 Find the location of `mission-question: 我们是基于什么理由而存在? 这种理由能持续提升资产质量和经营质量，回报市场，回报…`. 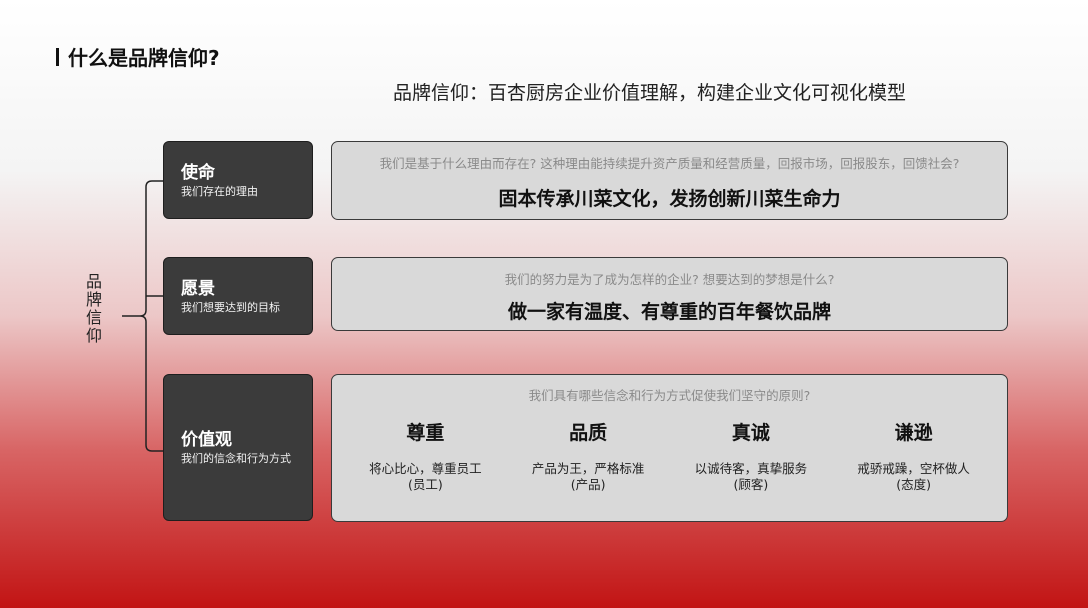

mission-question: 我们是基于什么理由而存在? 这种理由能持续提升资产质量和经营质量，回报市场，回报… is located at coordinates (669, 163).